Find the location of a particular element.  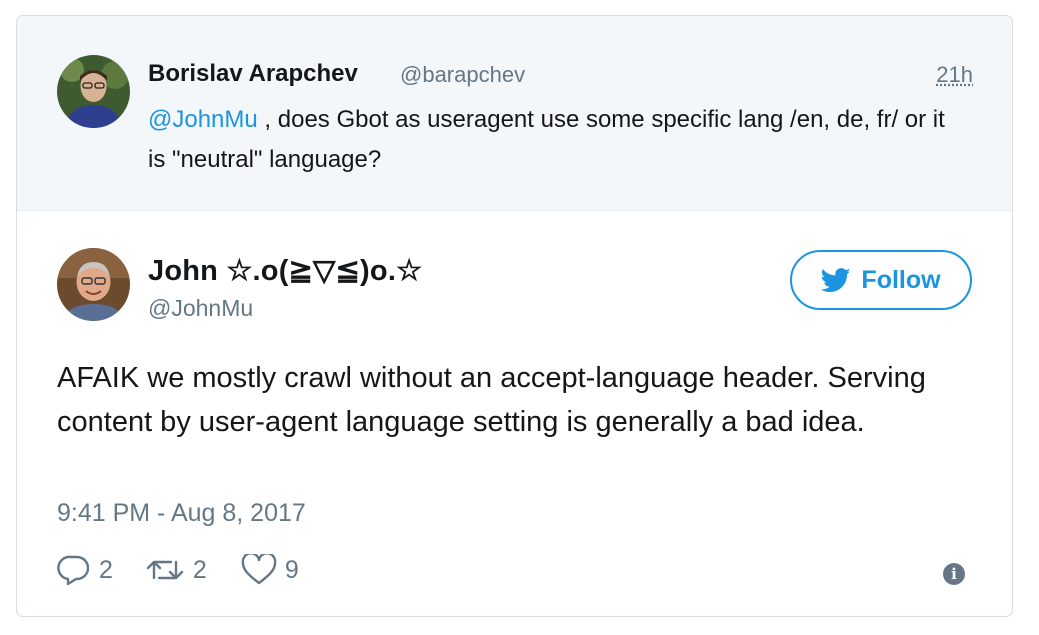

info-icon: i is located at coordinates (954, 574).